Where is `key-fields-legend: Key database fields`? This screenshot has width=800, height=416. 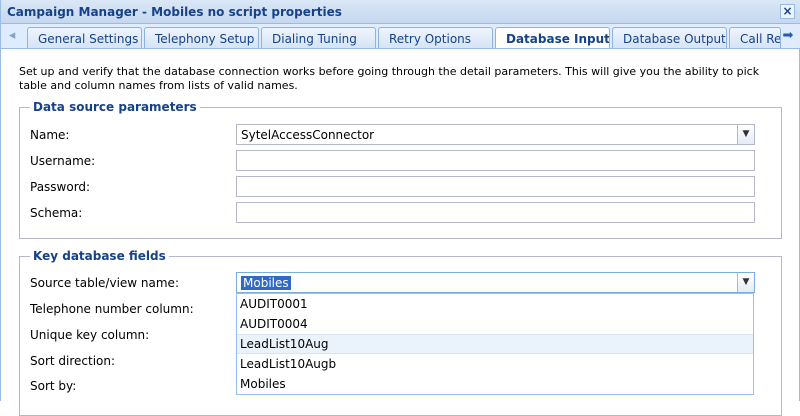
key-fields-legend: Key database fields is located at coordinates (99, 256).